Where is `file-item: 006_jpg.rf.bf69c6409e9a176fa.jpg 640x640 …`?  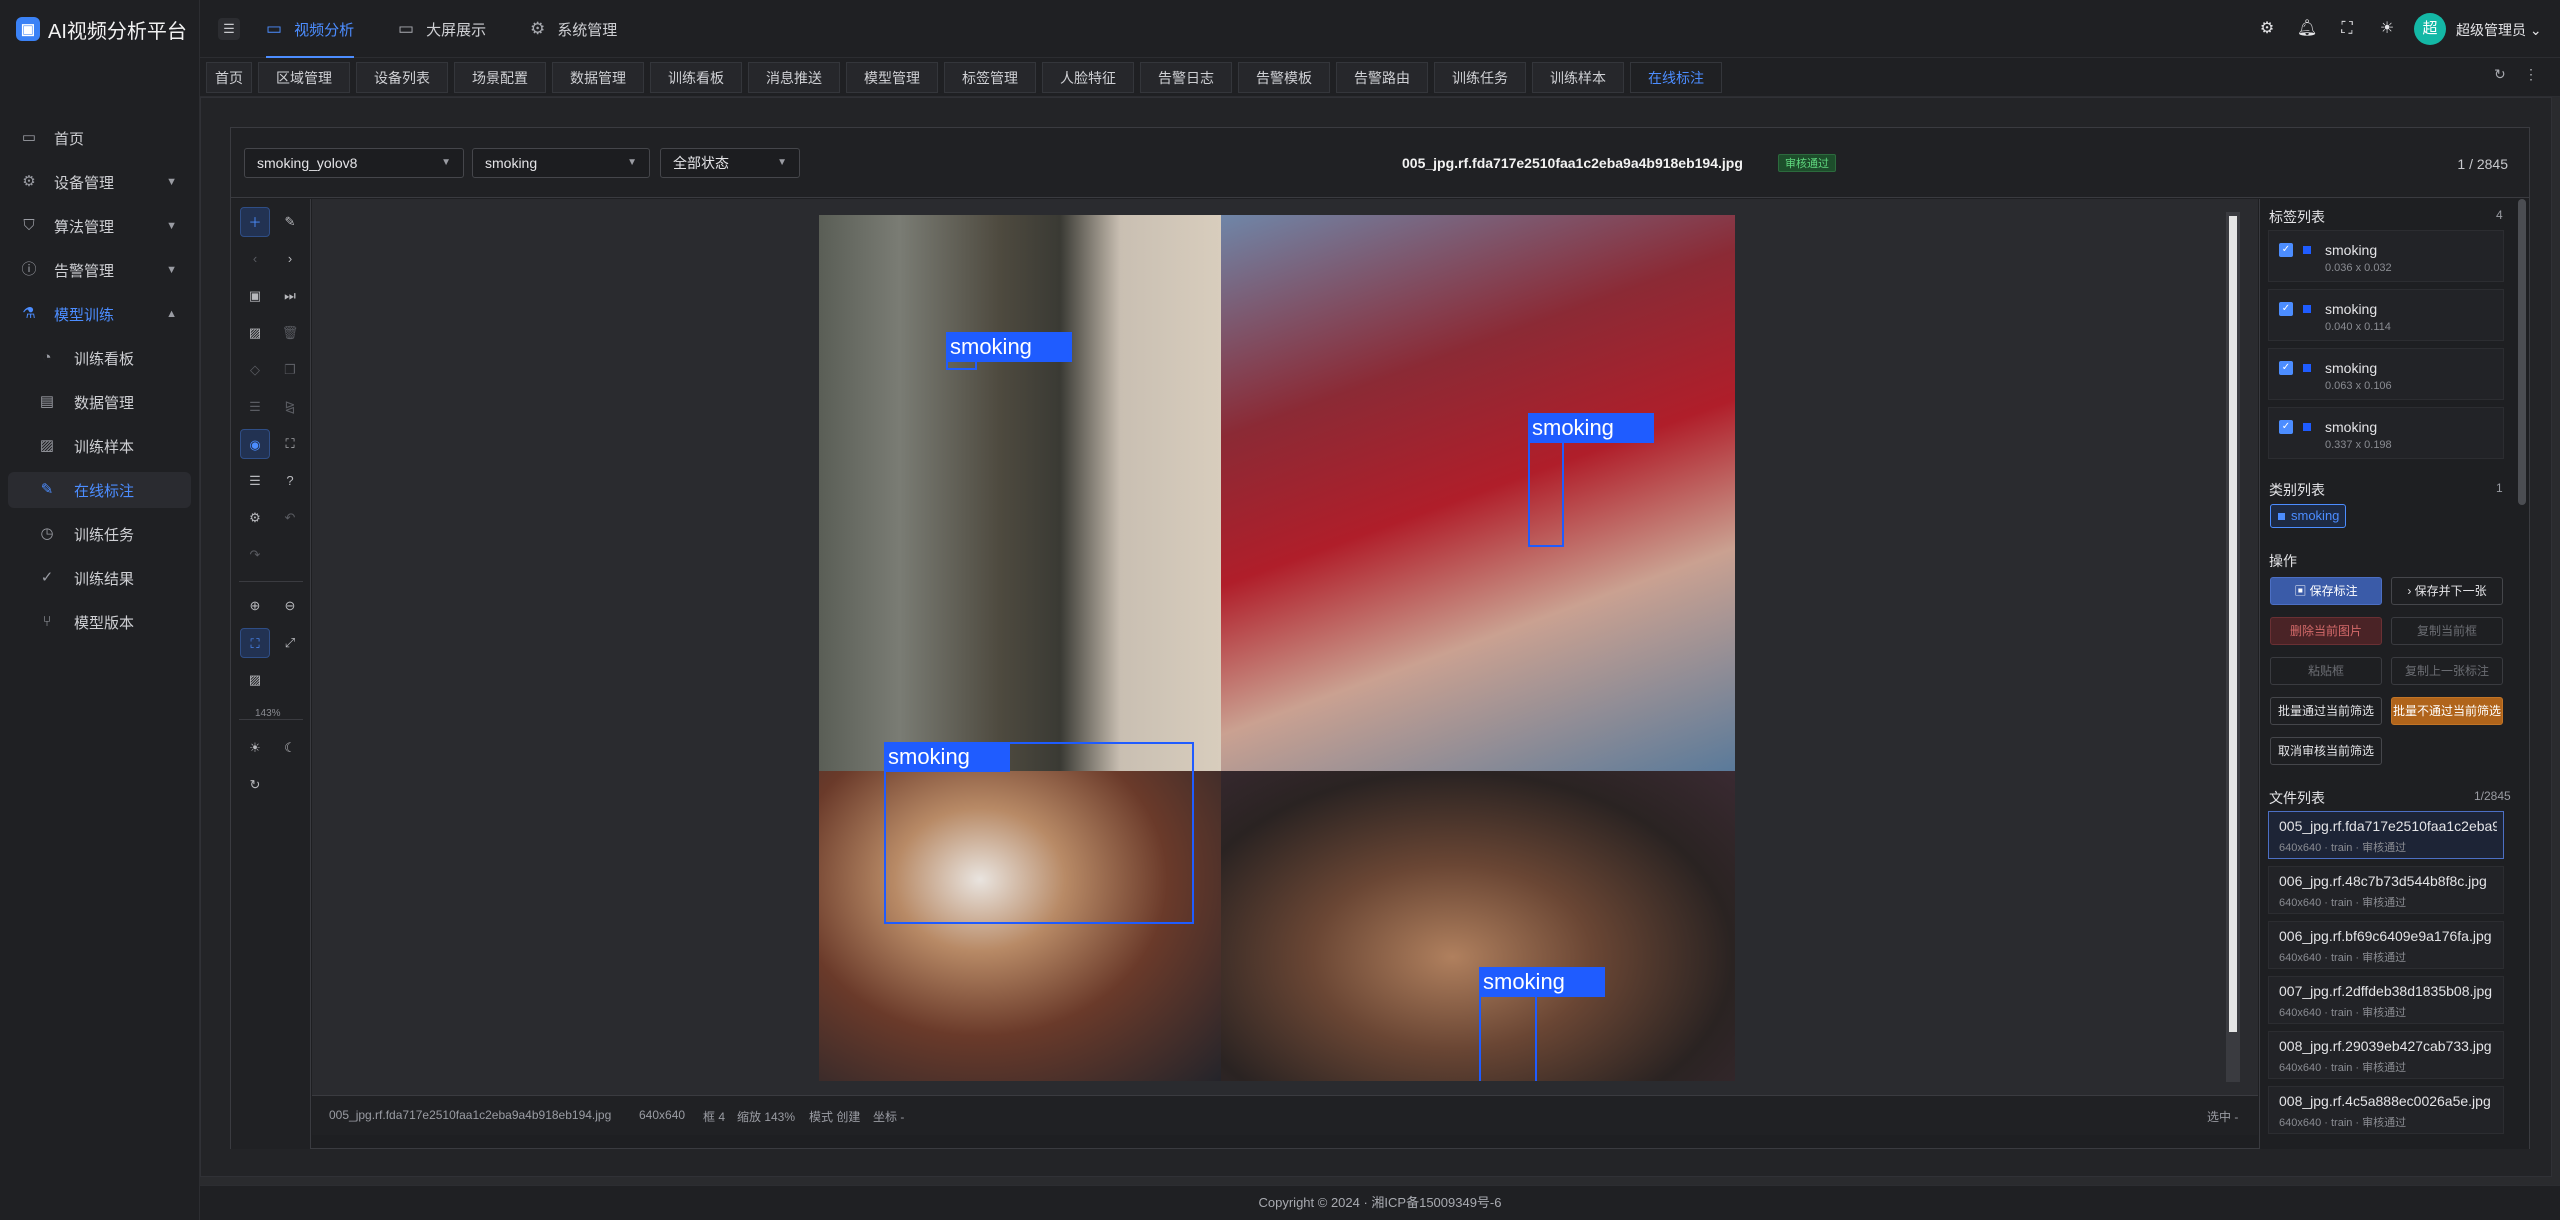 file-item: 006_jpg.rf.bf69c6409e9a176fa.jpg 640x640 … is located at coordinates (2386, 945).